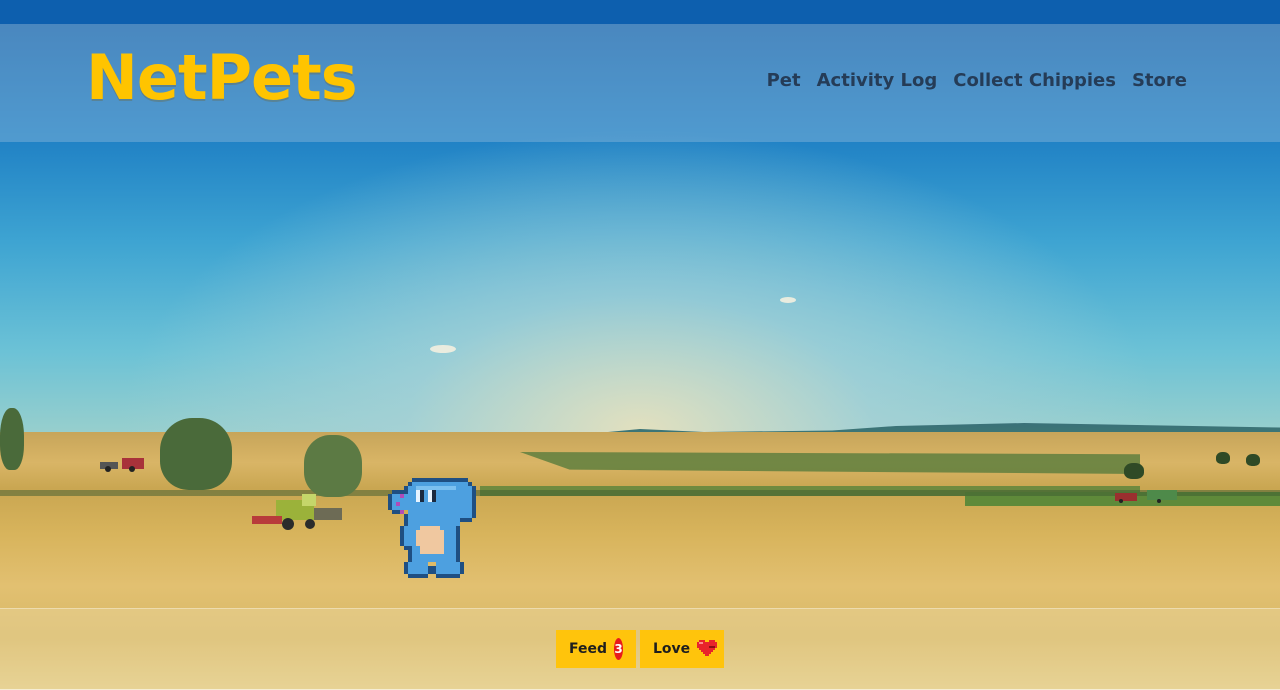 The width and height of the screenshot is (1280, 690). I want to click on top-bar, so click(640, 12).